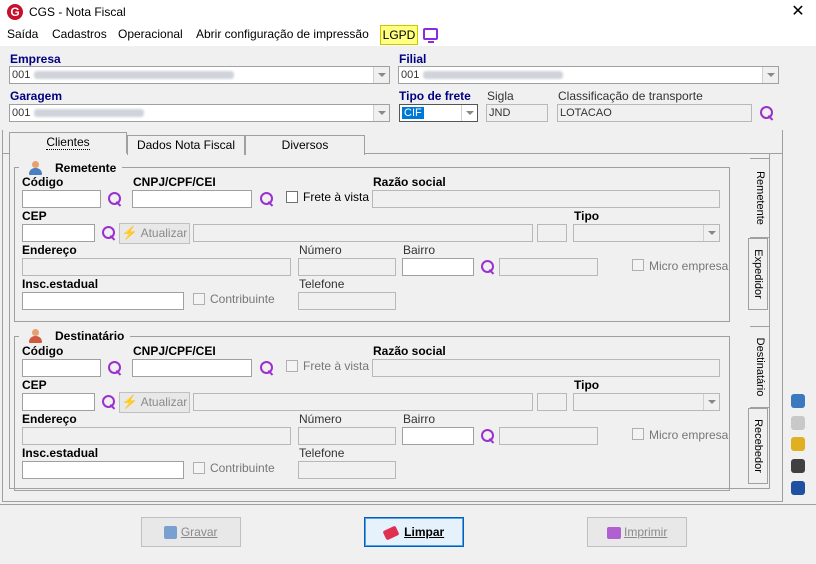 The height and width of the screenshot is (564, 816). What do you see at coordinates (587, 216) in the screenshot?
I see `tipo-label: Tipo` at bounding box center [587, 216].